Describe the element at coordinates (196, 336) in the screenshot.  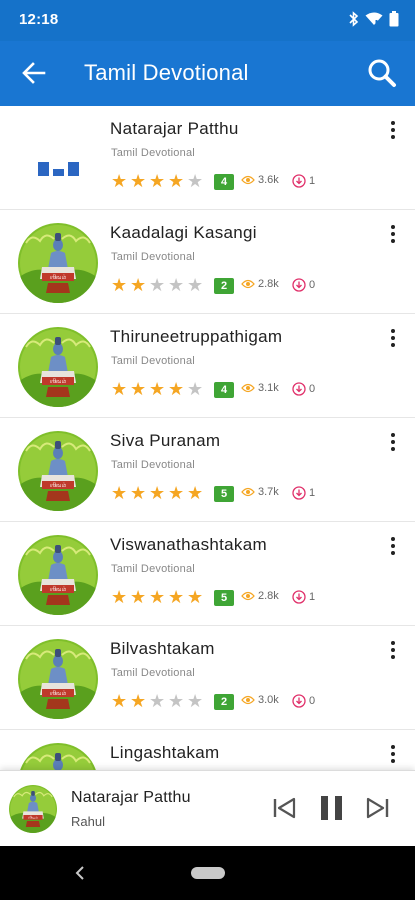
I see `song-title: Thiruneetruppathigam` at that location.